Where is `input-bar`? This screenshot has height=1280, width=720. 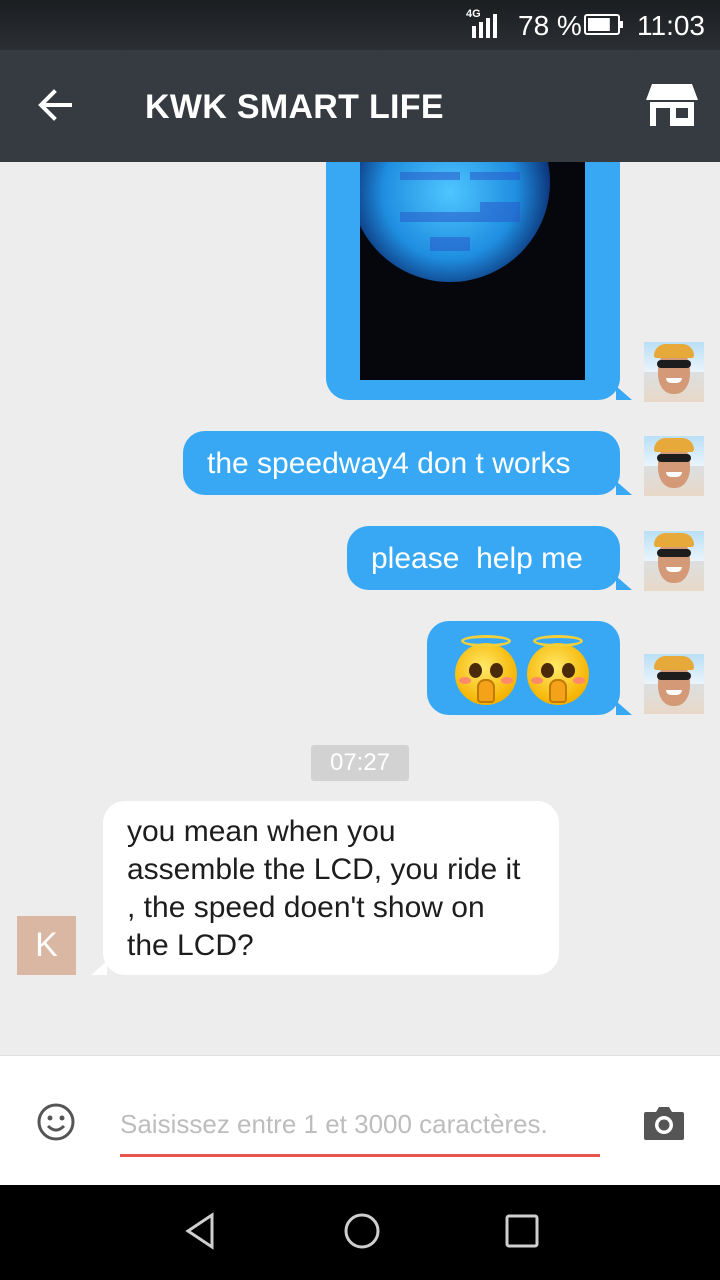
input-bar is located at coordinates (360, 1120).